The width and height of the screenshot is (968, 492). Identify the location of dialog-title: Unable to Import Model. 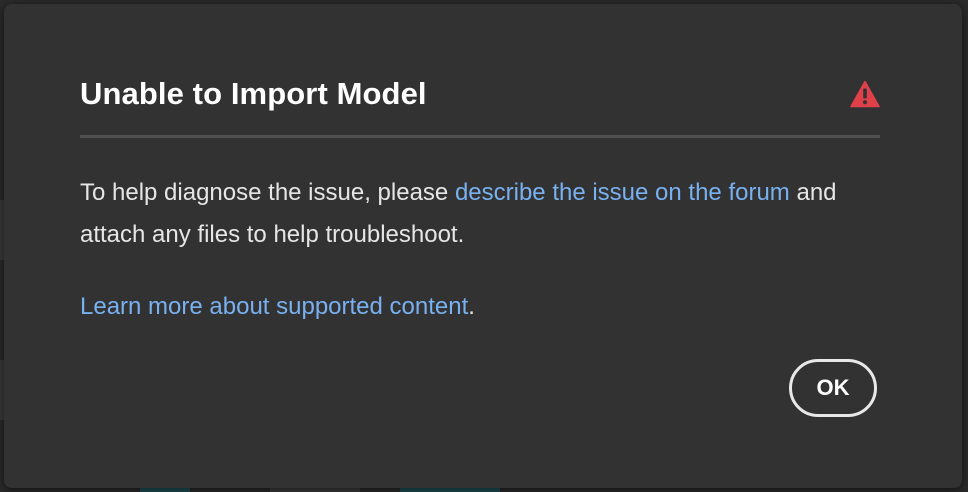
(253, 93).